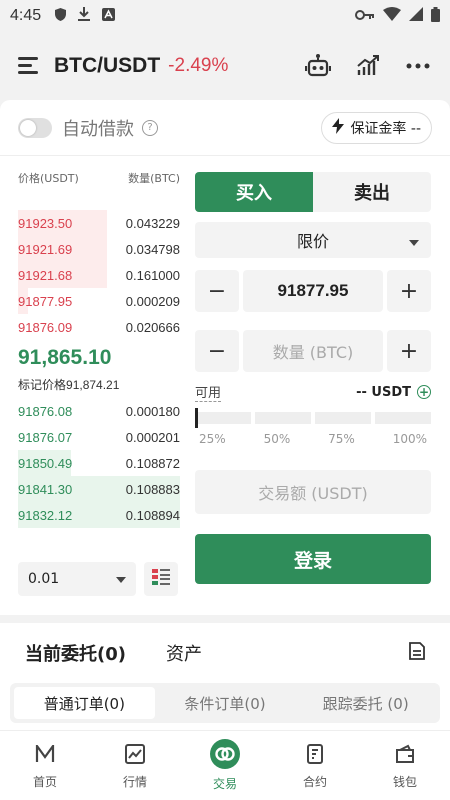 This screenshot has width=450, height=800. What do you see at coordinates (99, 301) in the screenshot?
I see `ask-row: 91877.95 0.000209` at bounding box center [99, 301].